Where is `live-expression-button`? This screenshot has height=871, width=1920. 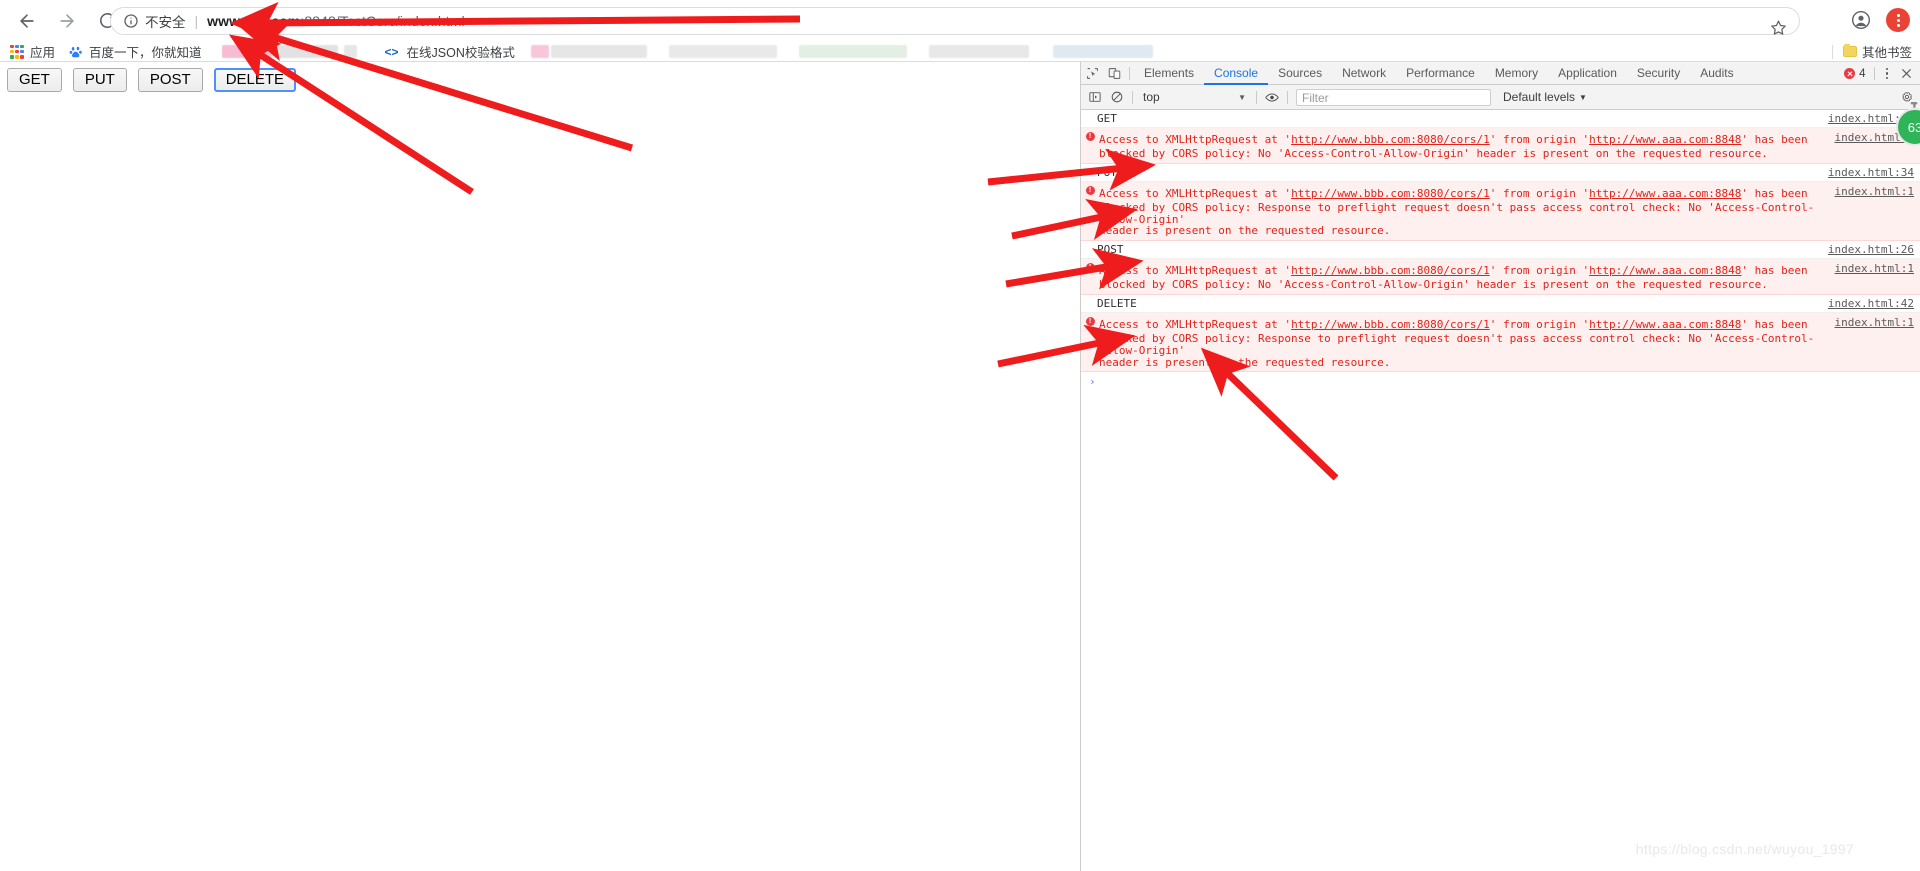 live-expression-button is located at coordinates (1272, 97).